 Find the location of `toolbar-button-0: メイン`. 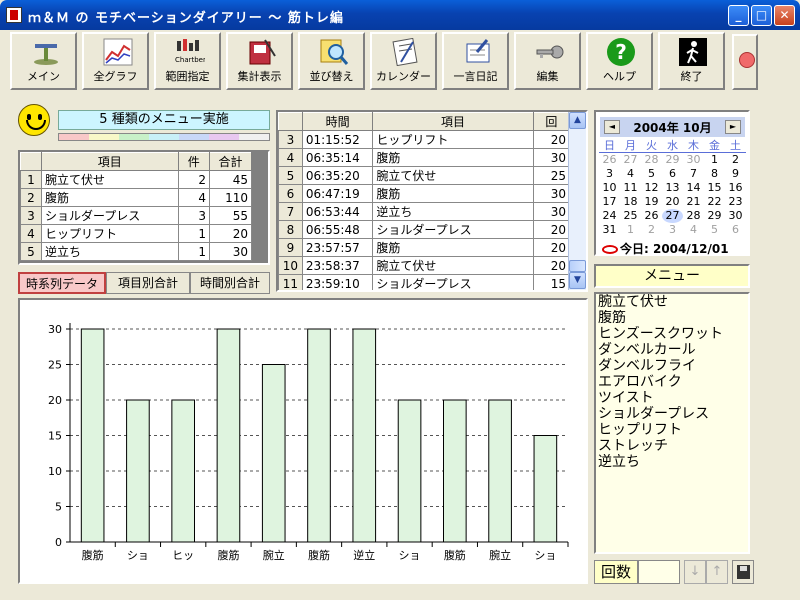

toolbar-button-0: メイン is located at coordinates (43, 61).